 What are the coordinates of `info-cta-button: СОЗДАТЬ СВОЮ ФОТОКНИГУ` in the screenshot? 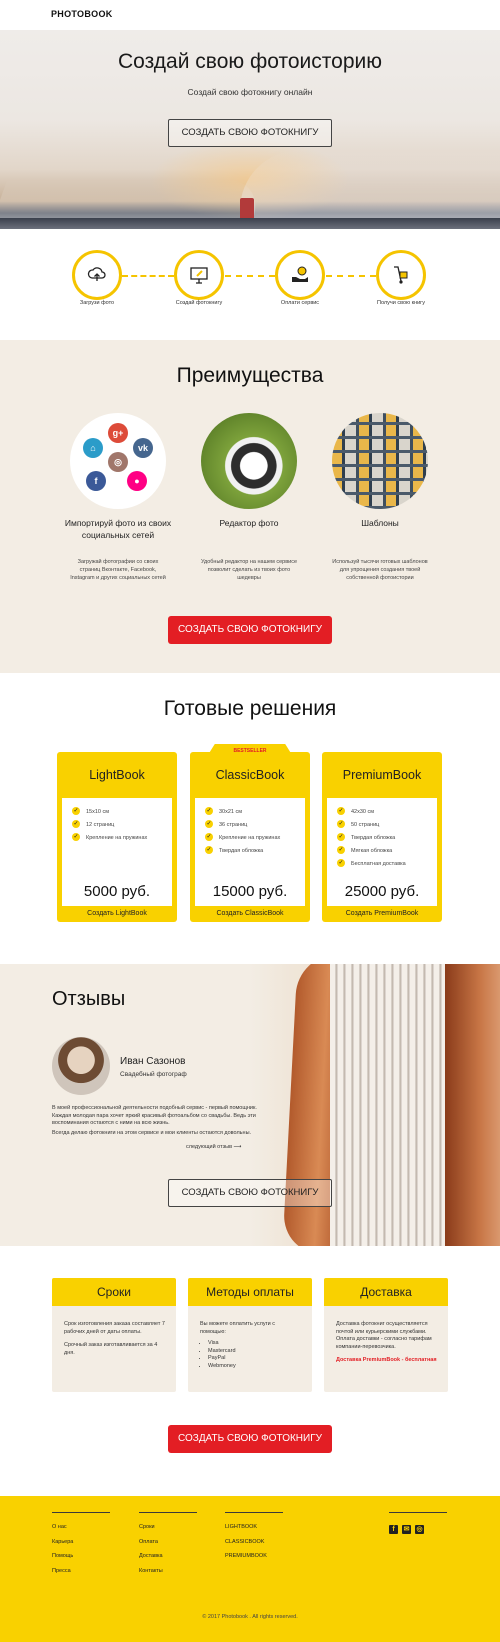 It's located at (250, 1439).